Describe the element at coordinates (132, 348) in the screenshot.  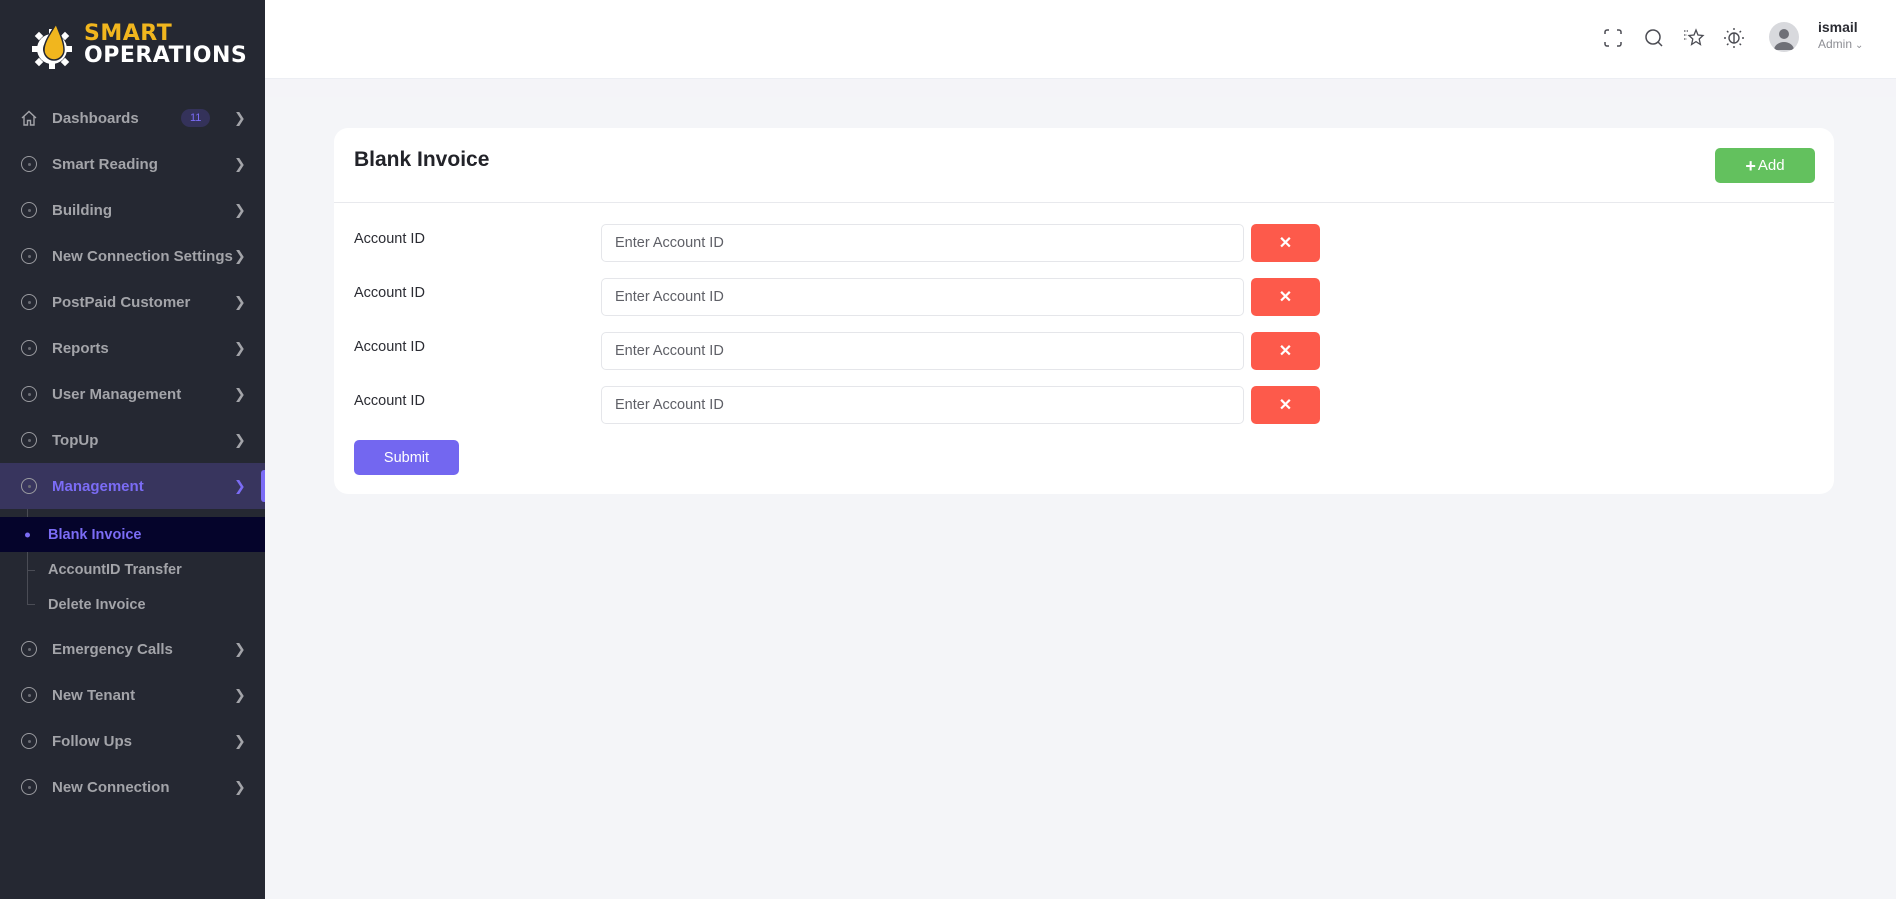
I see `sidebar-item-reports: Reports ❯` at that location.